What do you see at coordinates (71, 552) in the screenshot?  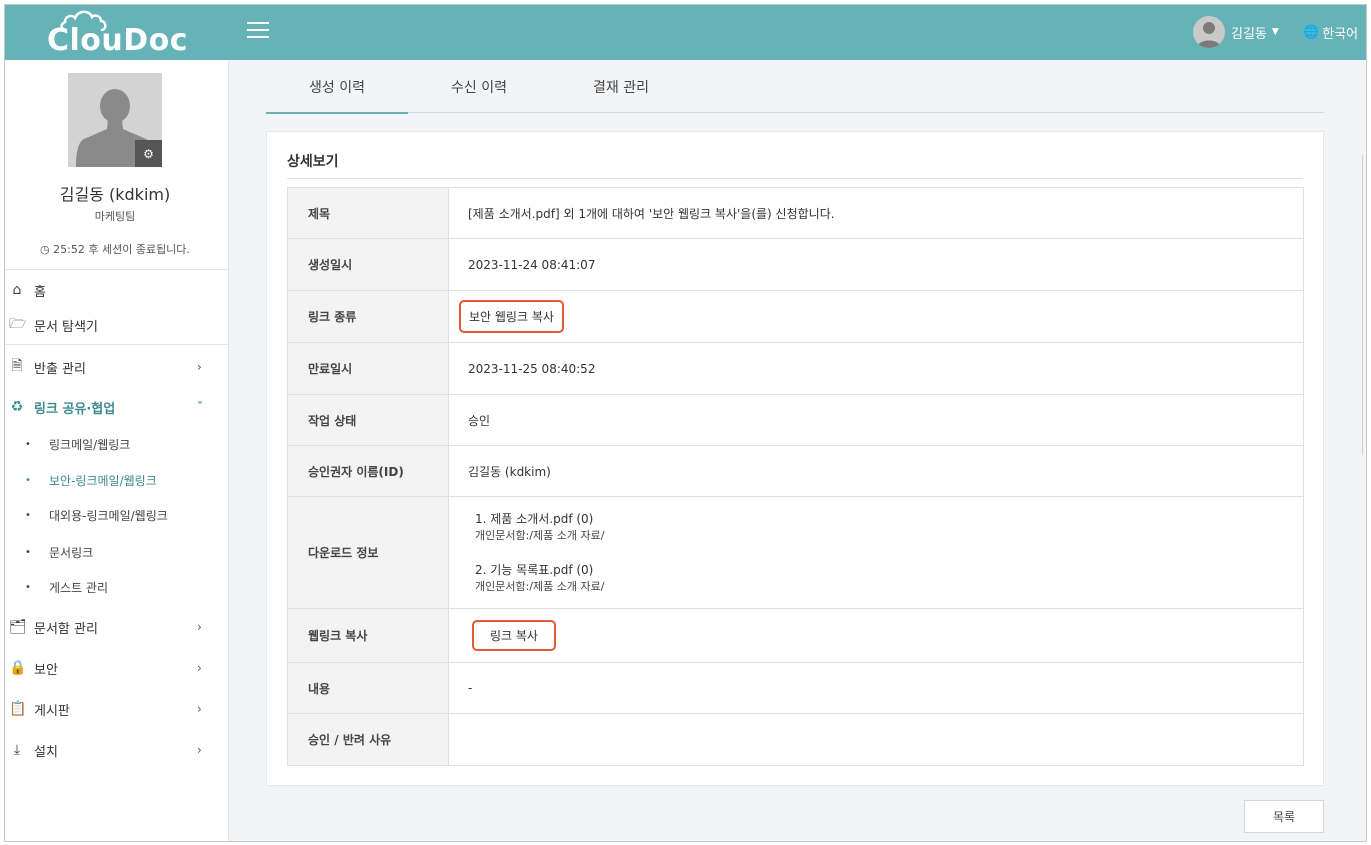 I see `sidebar-subitem-label: 문서링크` at bounding box center [71, 552].